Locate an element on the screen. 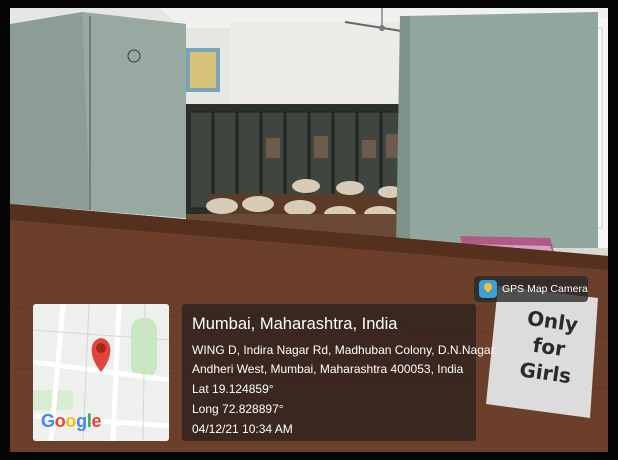 Image resolution: width=618 pixels, height=460 pixels. app-name-label: GPS Map Camera is located at coordinates (545, 289).